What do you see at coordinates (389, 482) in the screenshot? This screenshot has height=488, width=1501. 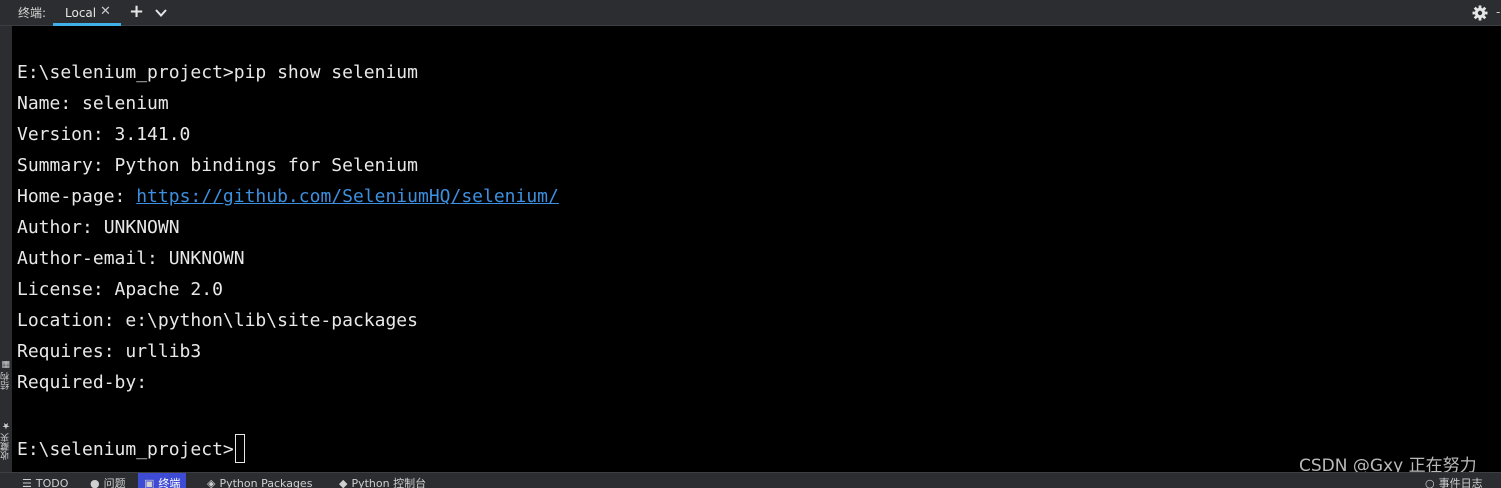 I see `tool-python-console-label: Python 控制台` at bounding box center [389, 482].